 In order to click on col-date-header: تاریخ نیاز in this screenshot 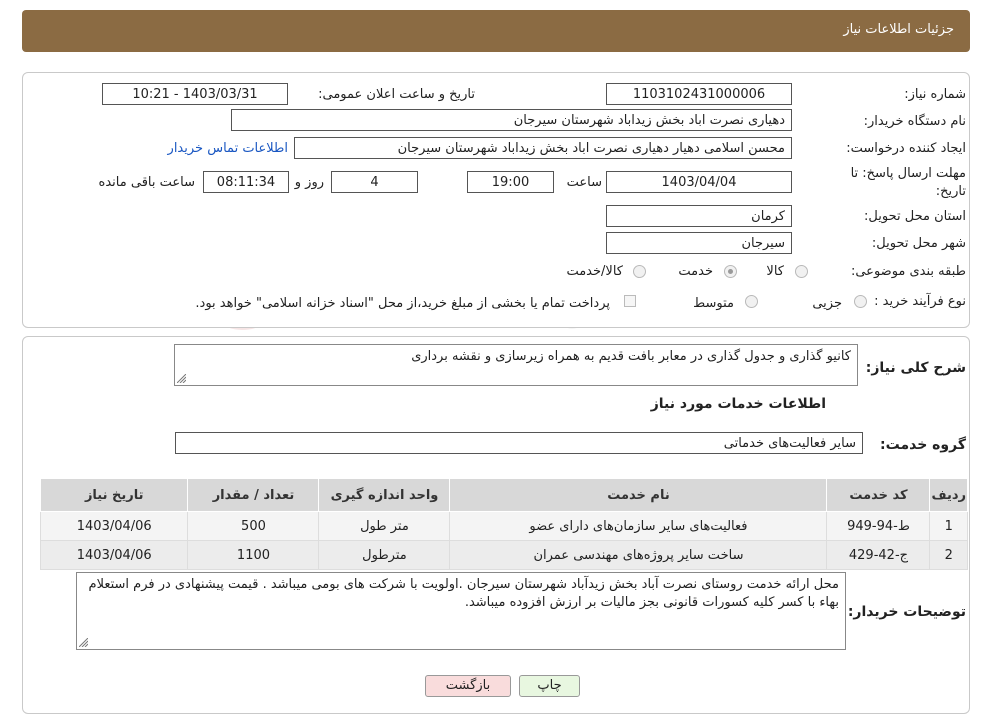, I will do `click(114, 495)`.